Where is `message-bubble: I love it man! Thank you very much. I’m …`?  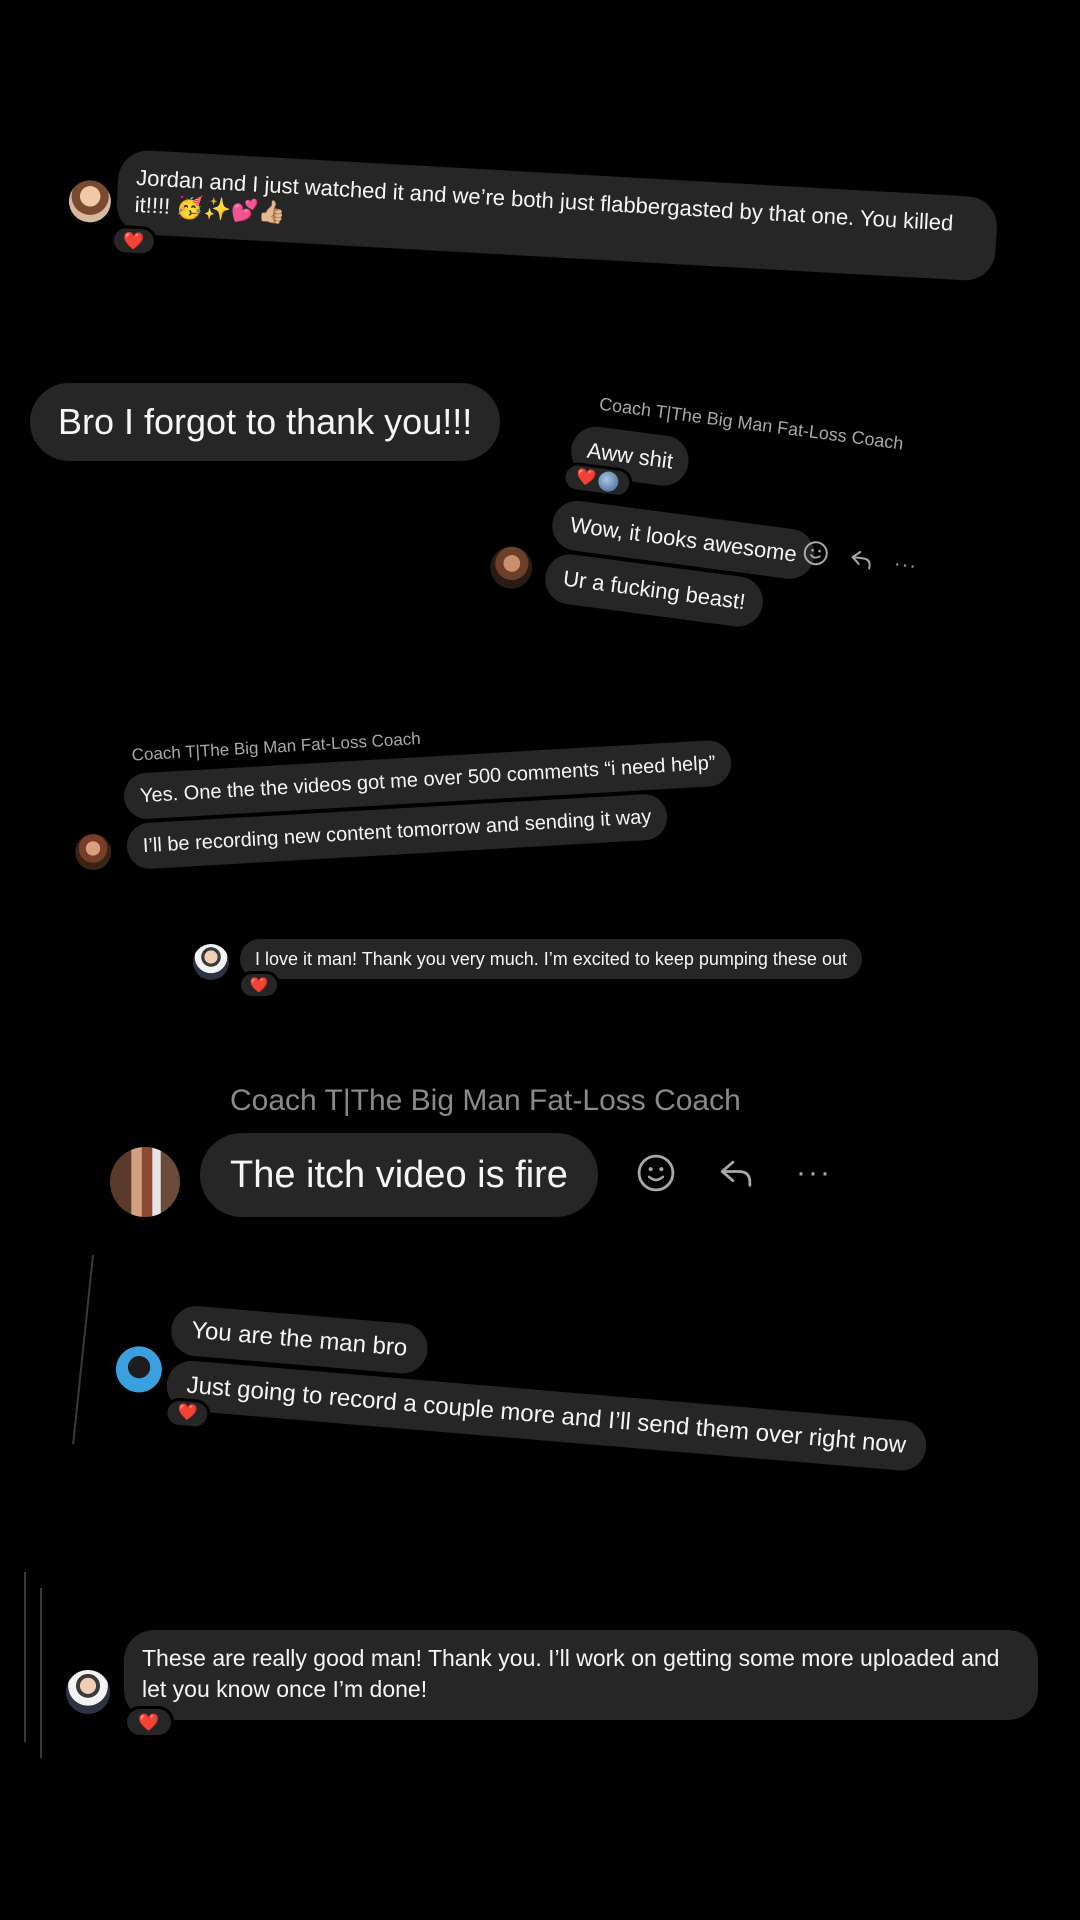
message-bubble: I love it man! Thank you very much. I’m … is located at coordinates (551, 959).